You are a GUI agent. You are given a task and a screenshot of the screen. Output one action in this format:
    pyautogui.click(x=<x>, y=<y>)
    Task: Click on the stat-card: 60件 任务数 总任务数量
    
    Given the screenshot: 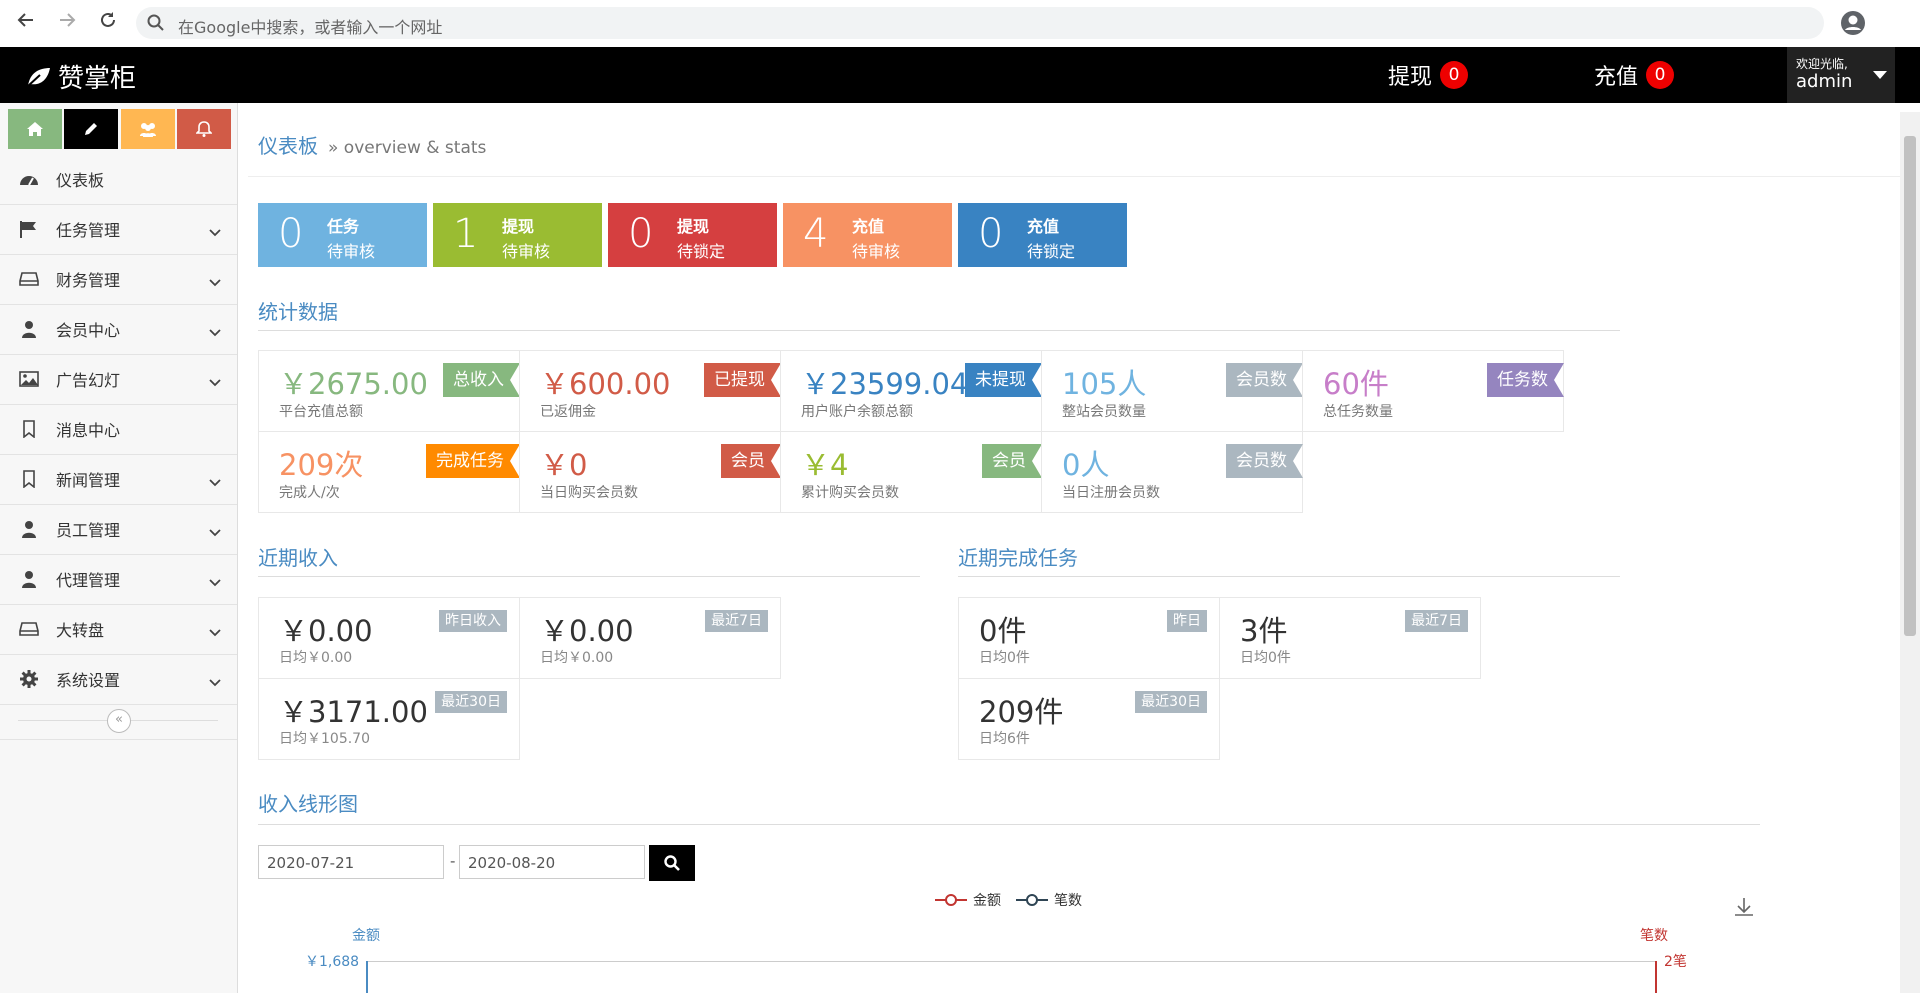 What is the action you would take?
    pyautogui.click(x=1433, y=391)
    